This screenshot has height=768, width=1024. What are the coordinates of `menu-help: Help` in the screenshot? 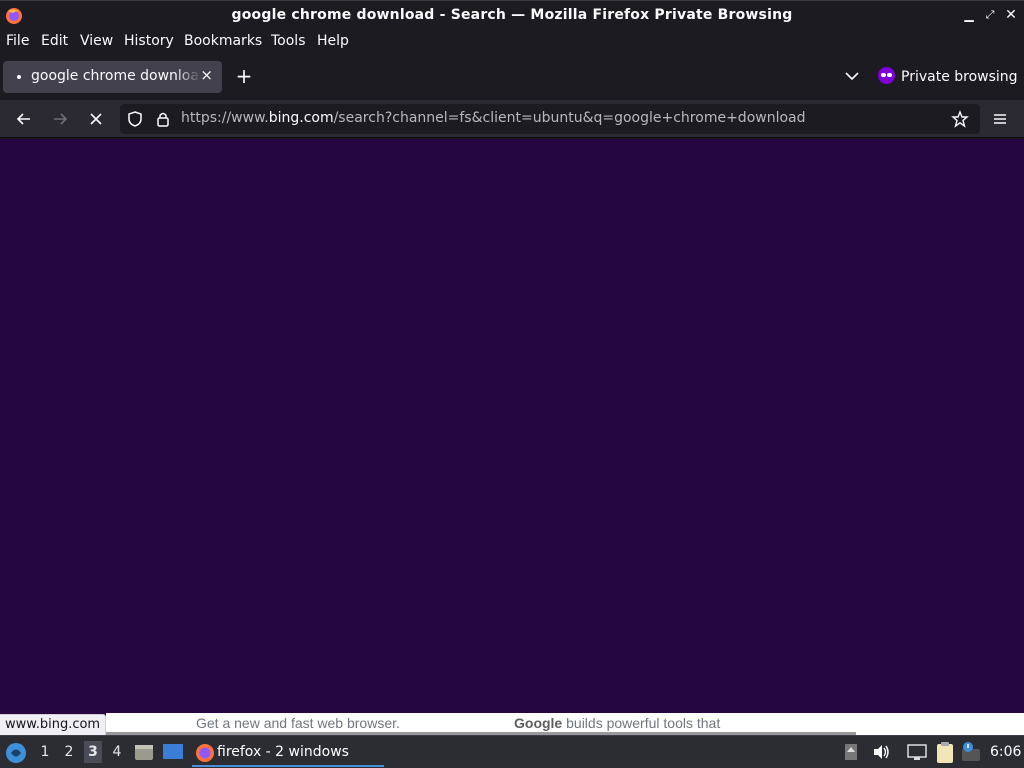 It's located at (333, 41).